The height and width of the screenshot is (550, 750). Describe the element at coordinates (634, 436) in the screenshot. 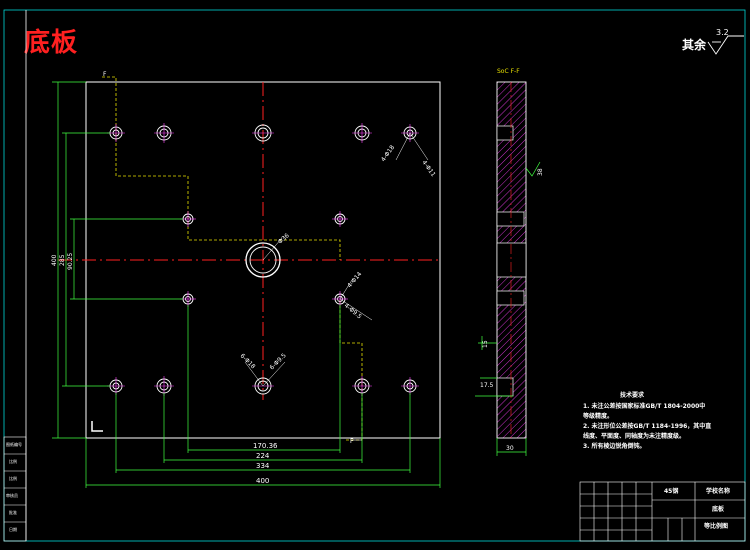

I see `tech-note-line-4: 线度、平面度、同轴度为未注精度级。` at that location.